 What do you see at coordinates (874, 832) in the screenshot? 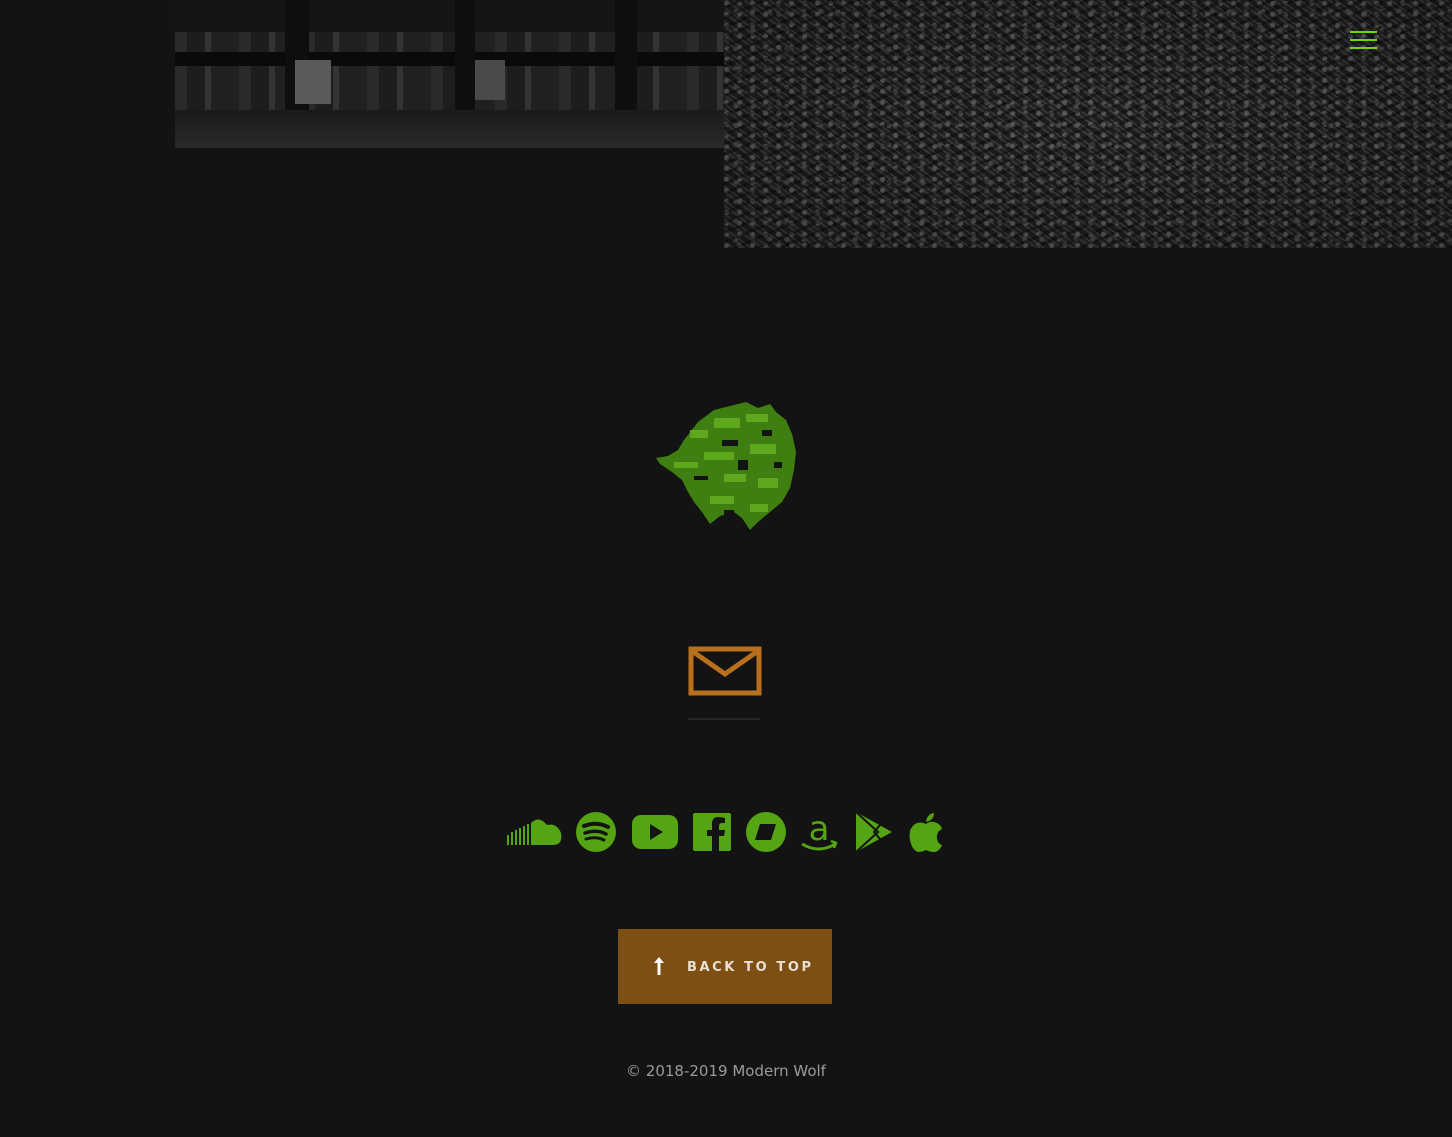
I see `google-play-icon` at bounding box center [874, 832].